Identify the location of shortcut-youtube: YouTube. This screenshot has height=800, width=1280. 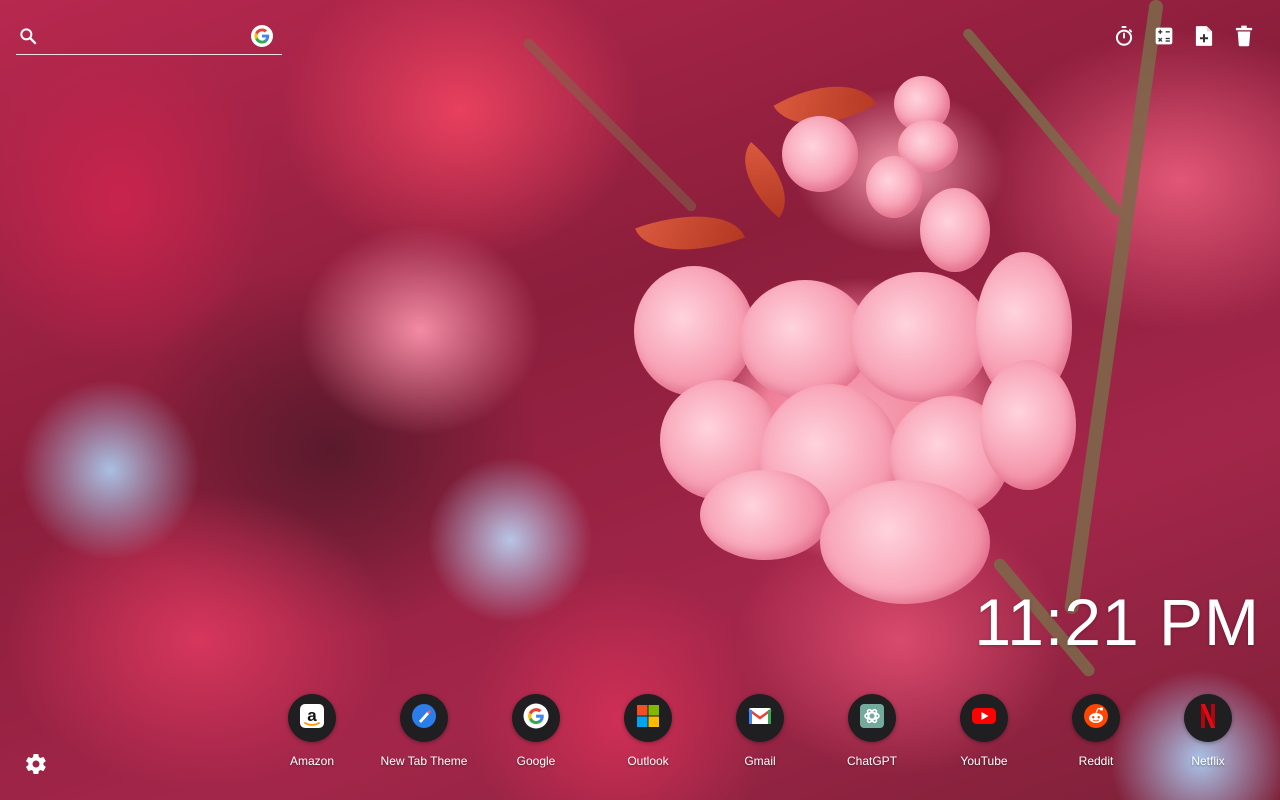
(984, 731).